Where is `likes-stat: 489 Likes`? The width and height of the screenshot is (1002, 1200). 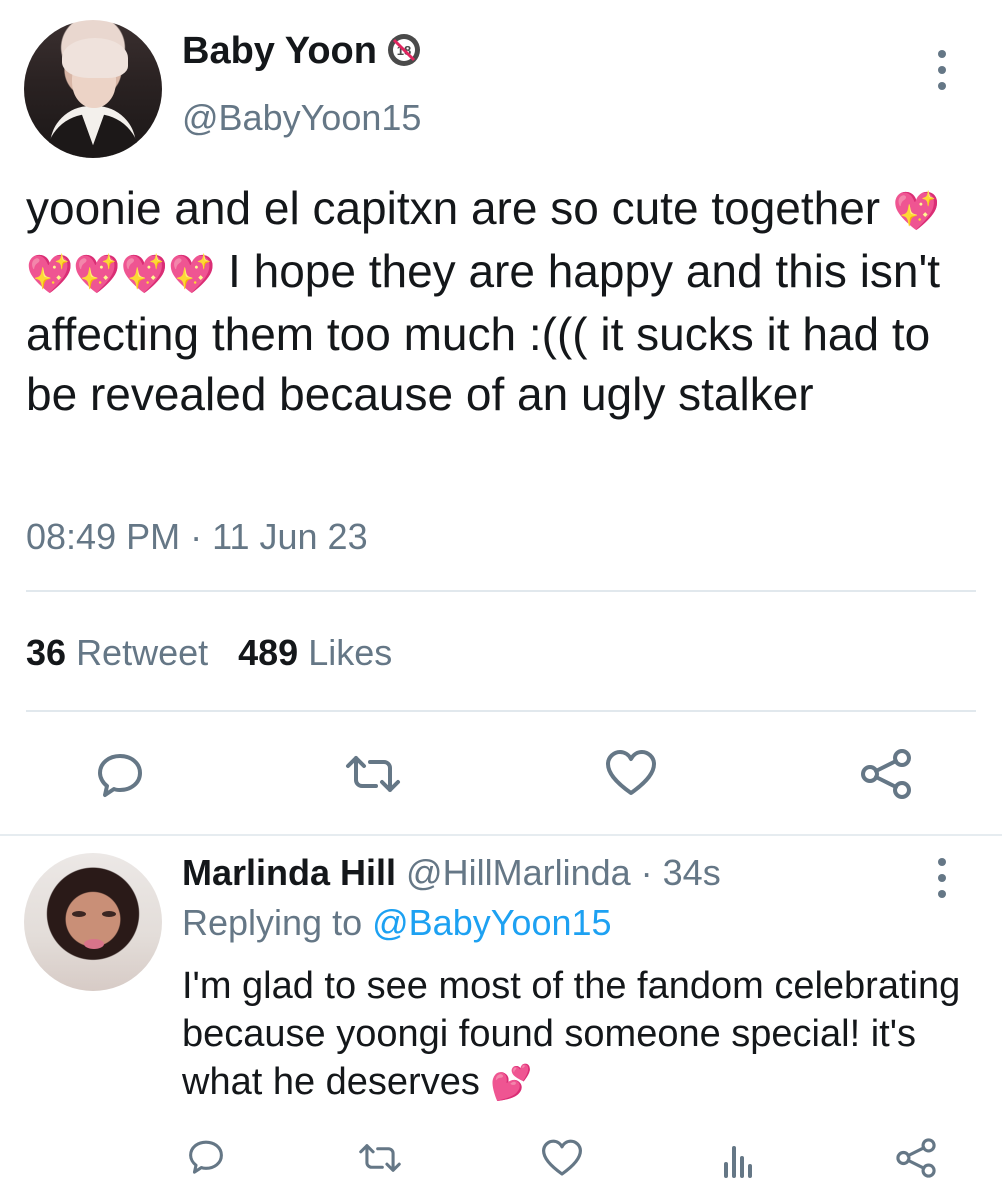
likes-stat: 489 Likes is located at coordinates (315, 652).